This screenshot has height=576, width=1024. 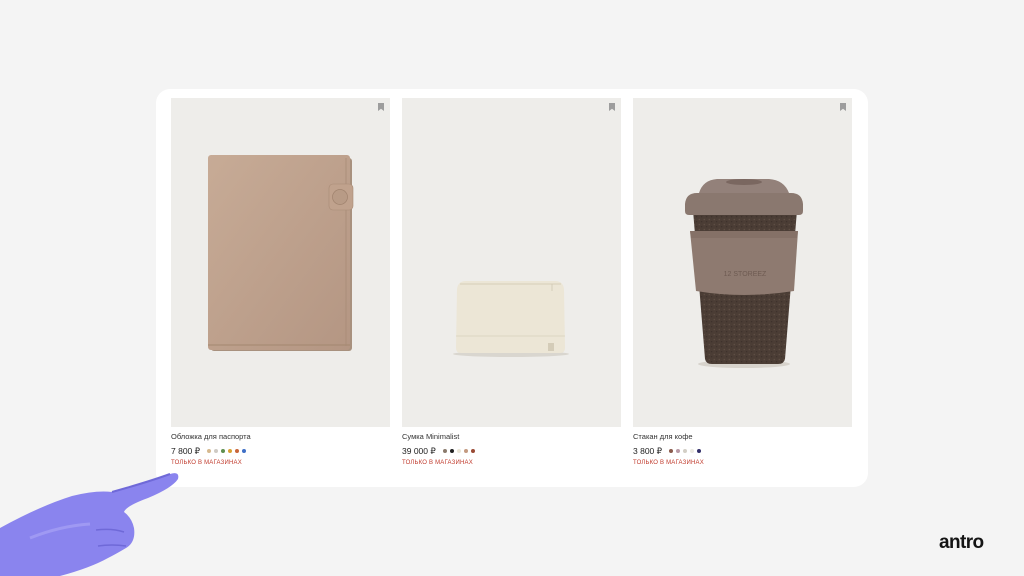 What do you see at coordinates (419, 450) in the screenshot?
I see `product-price: 39 000 ₽` at bounding box center [419, 450].